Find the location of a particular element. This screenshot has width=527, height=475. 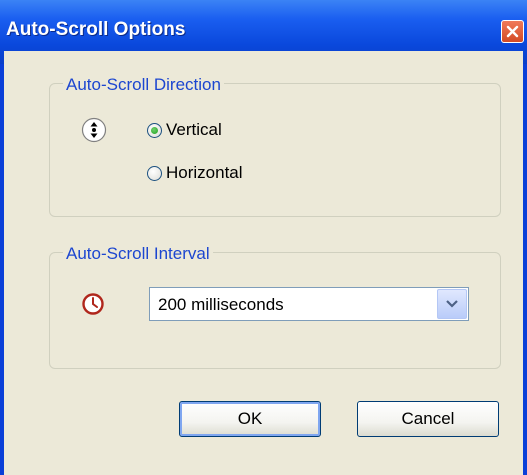

dialog-title: Auto-Scroll Options is located at coordinates (96, 29).